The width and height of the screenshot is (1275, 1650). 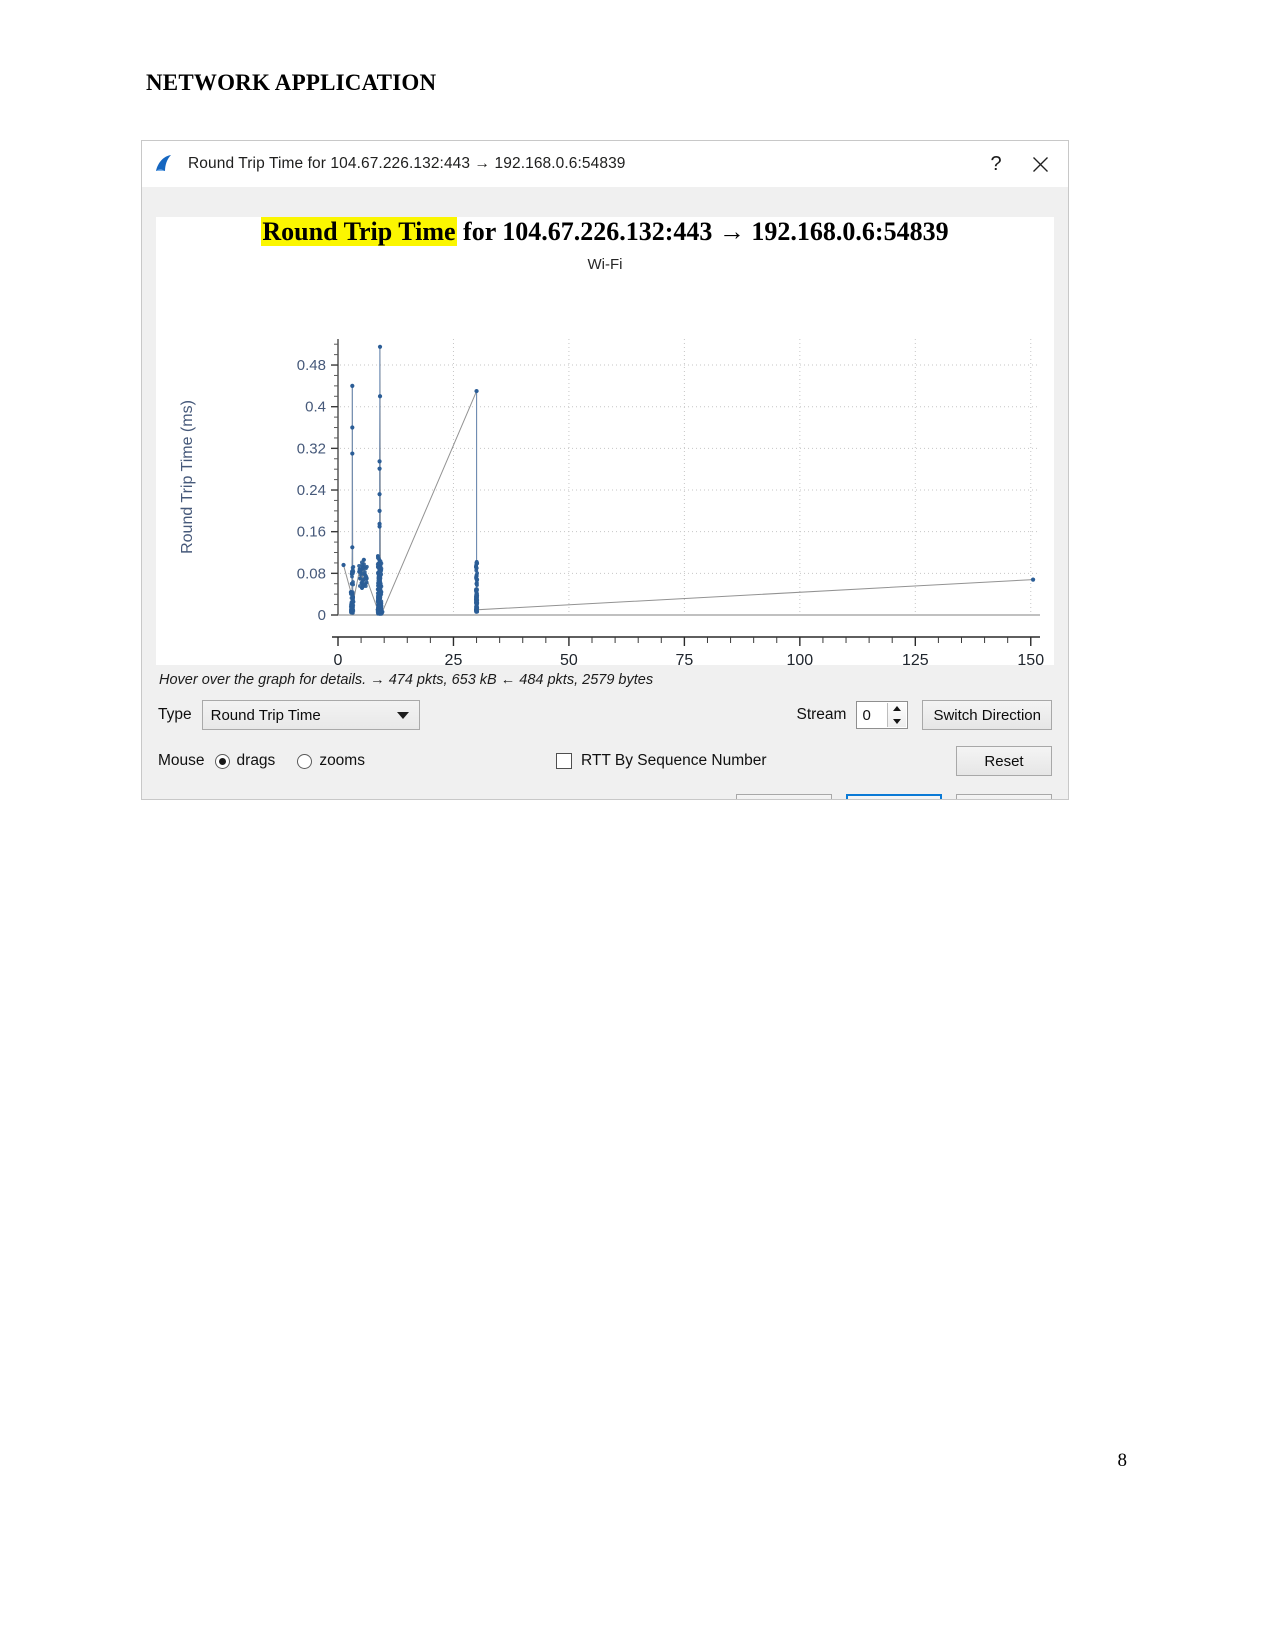 I want to click on radio-zooms-label: zooms, so click(x=342, y=761).